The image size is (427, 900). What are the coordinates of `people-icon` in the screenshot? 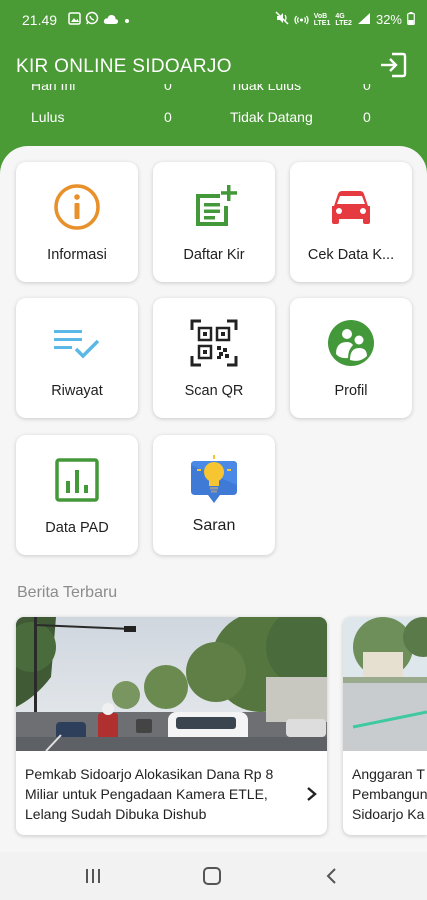 It's located at (351, 343).